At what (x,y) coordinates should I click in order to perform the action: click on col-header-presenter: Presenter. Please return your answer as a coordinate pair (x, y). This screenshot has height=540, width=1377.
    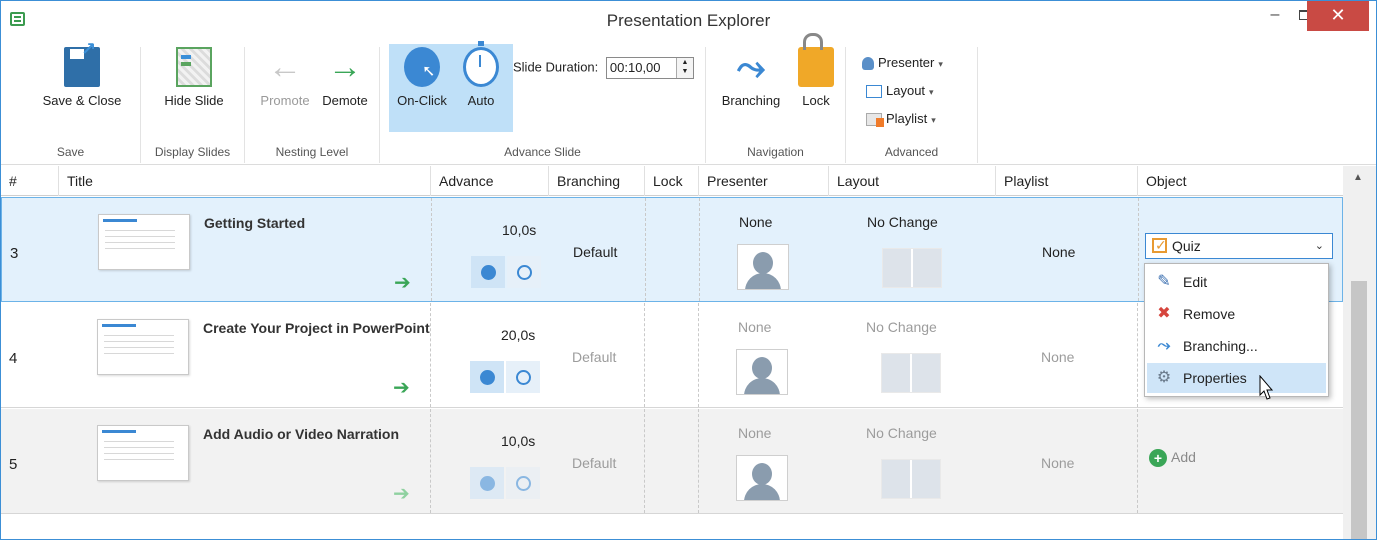
    Looking at the image, I should click on (764, 181).